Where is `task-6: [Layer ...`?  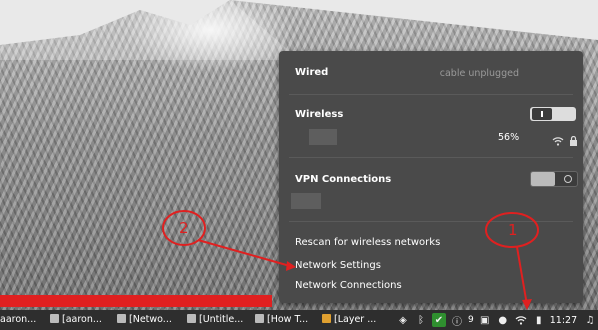 task-6: [Layer ... is located at coordinates (349, 320).